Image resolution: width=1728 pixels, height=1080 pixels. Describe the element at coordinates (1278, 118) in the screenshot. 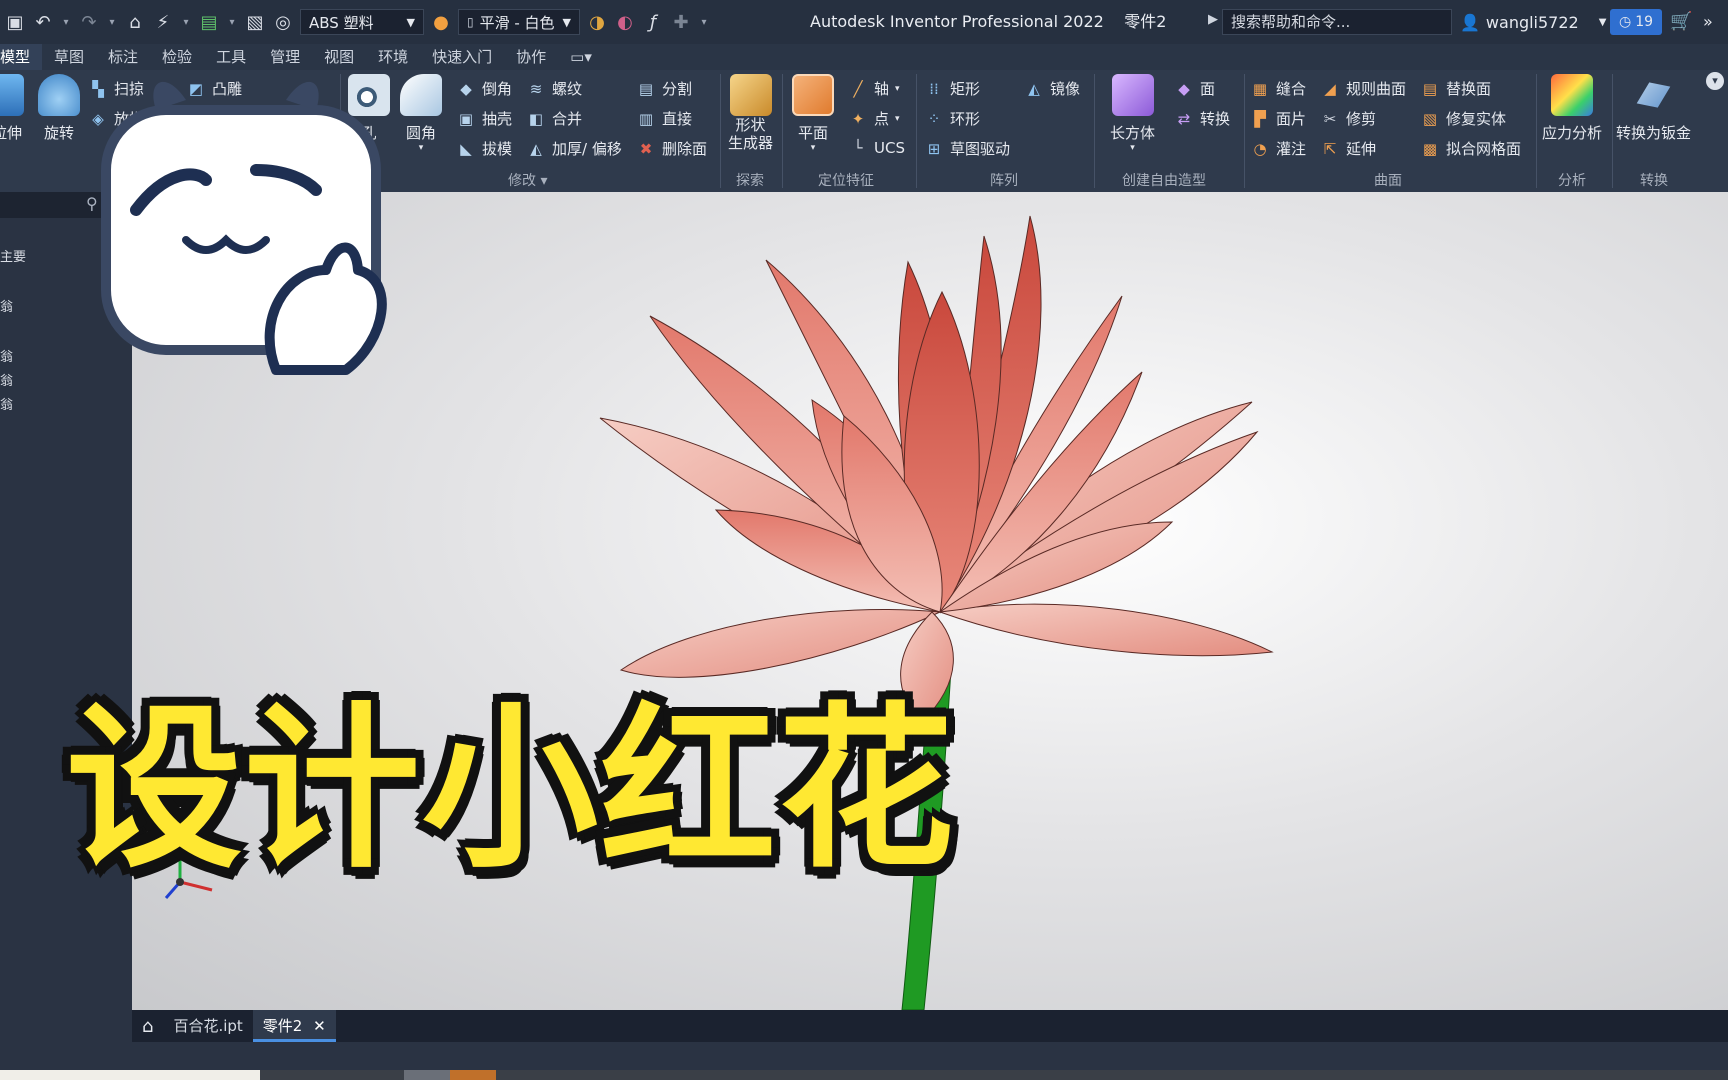

I see `patch-button: ▛ 面片` at that location.